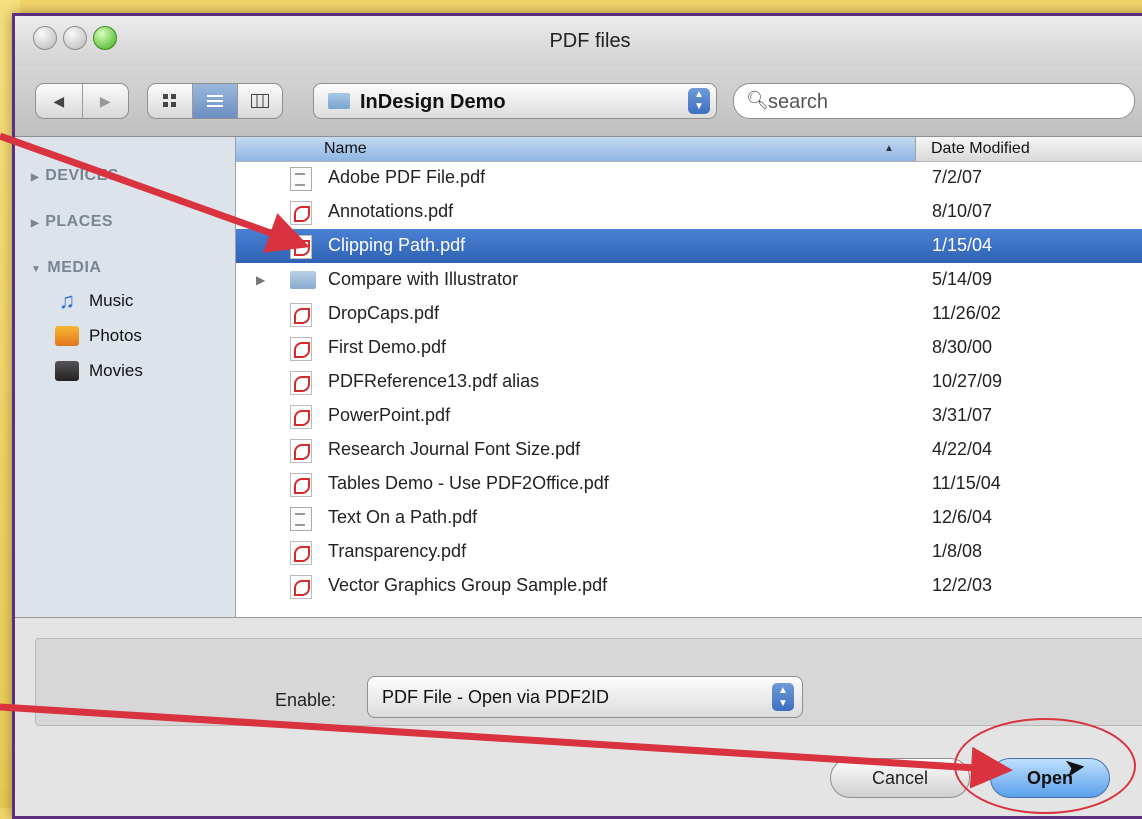 This screenshot has width=1142, height=819. I want to click on file-date: 4/22/04, so click(962, 449).